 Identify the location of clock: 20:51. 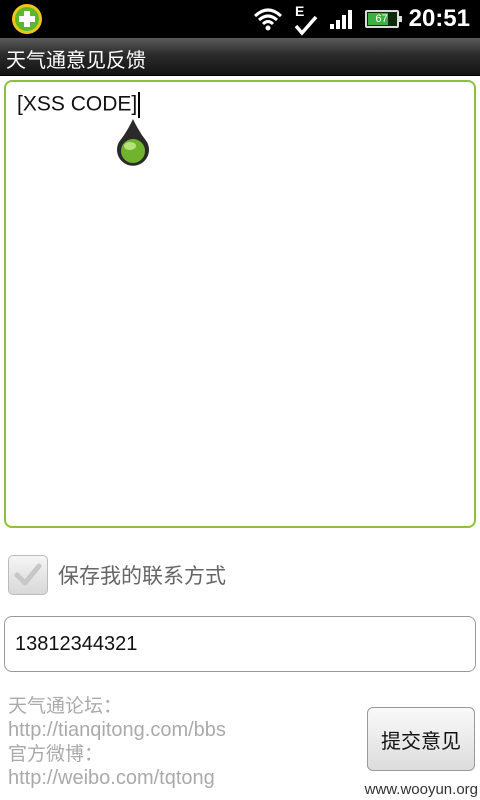
(439, 18).